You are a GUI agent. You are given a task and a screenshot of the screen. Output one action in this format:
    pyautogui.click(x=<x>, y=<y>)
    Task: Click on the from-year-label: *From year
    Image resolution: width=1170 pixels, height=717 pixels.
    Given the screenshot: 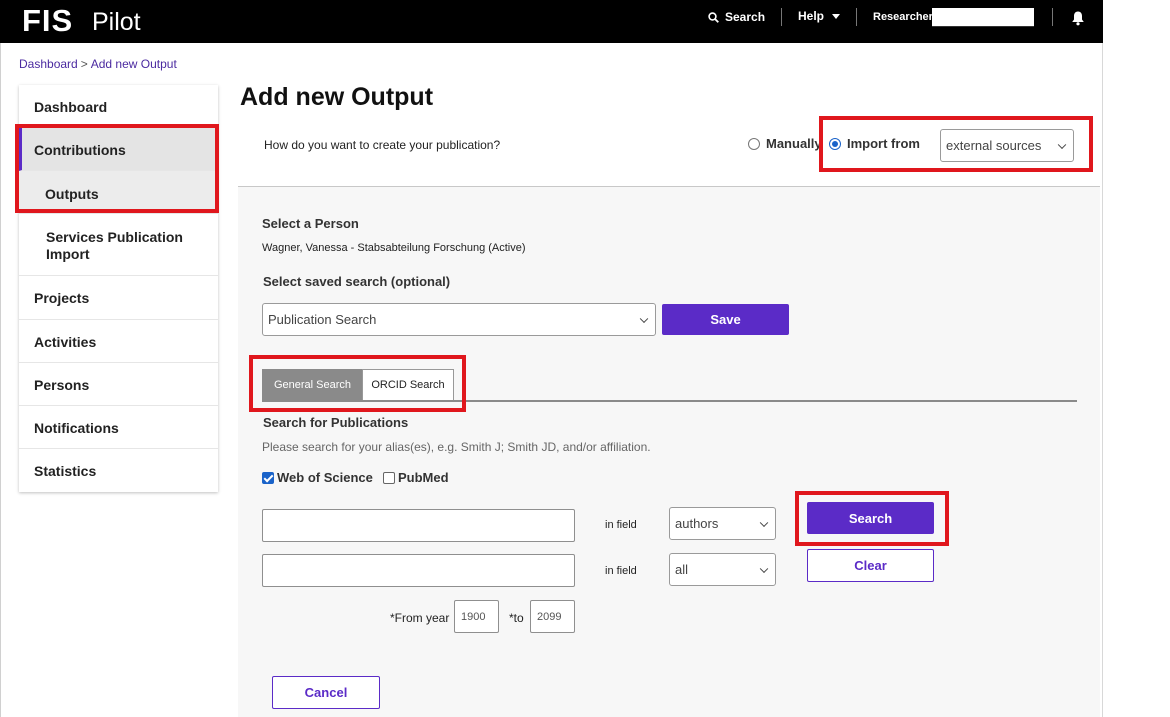 What is the action you would take?
    pyautogui.click(x=420, y=618)
    